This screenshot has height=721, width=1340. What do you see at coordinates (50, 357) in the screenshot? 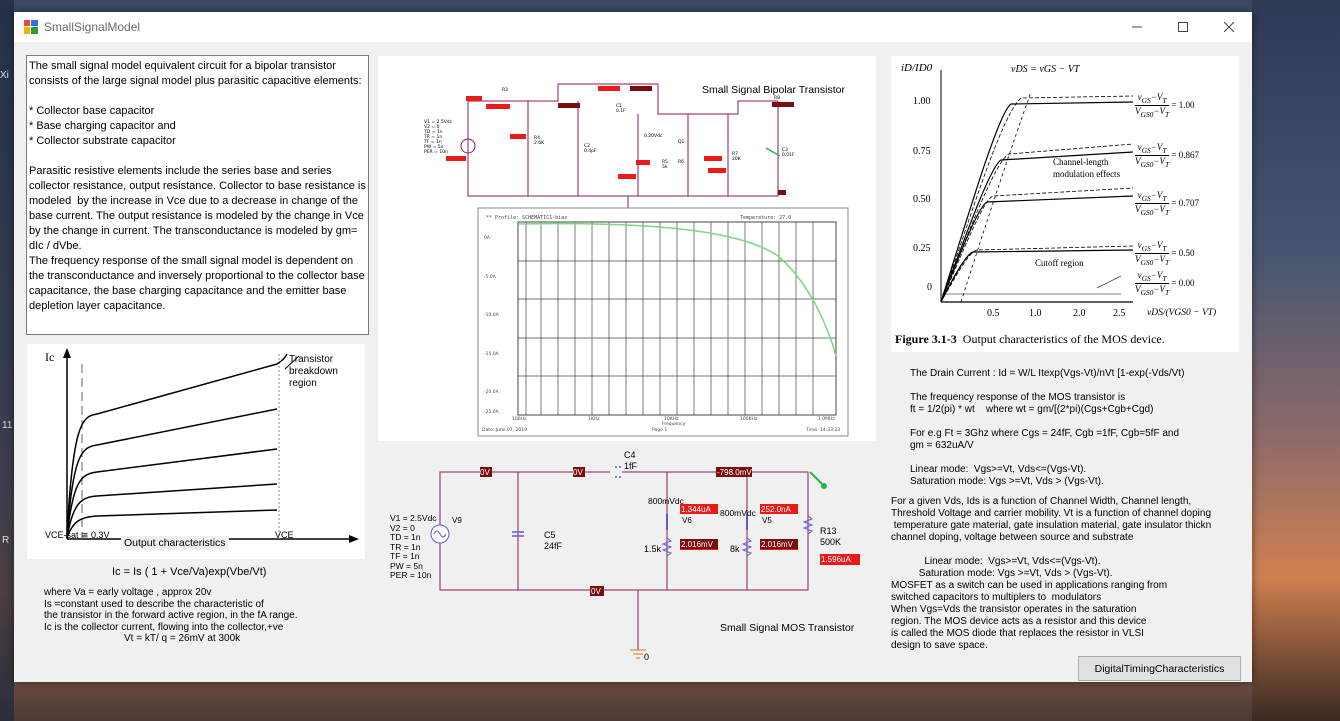
I see `bjt-y-label: Ic` at bounding box center [50, 357].